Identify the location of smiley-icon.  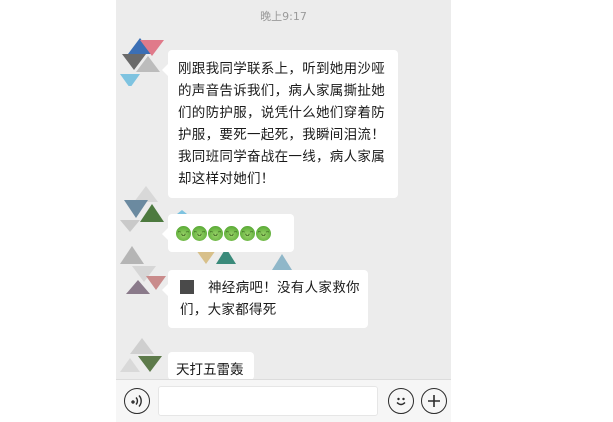
(401, 401).